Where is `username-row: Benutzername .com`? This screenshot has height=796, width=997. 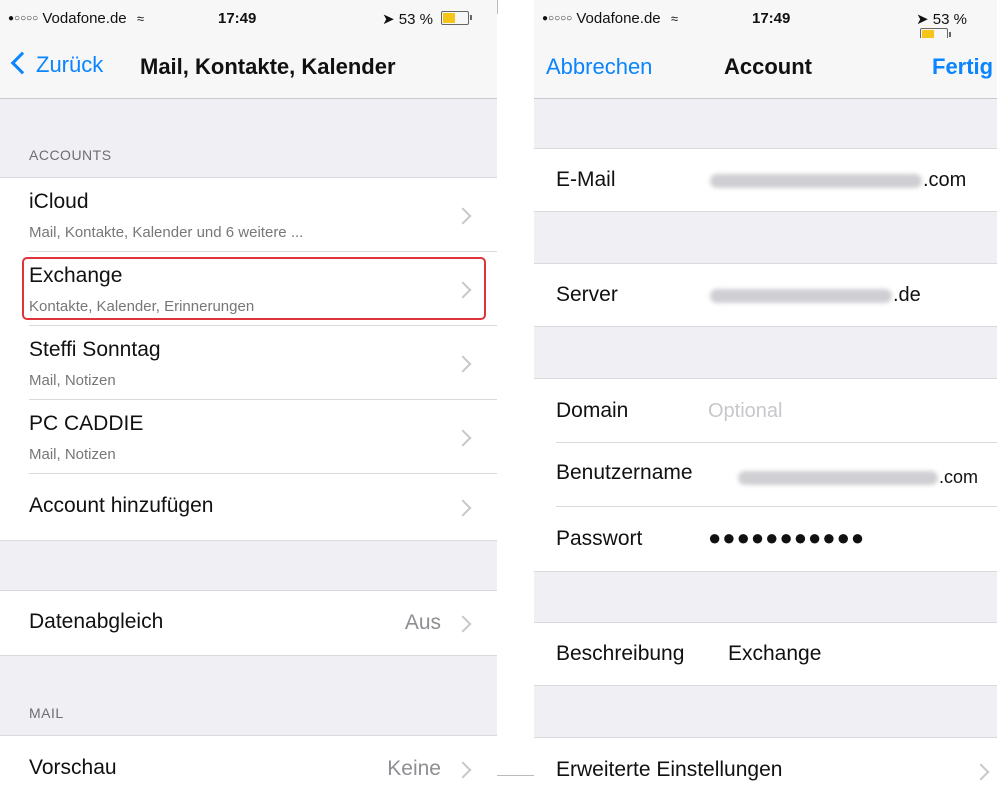
username-row: Benutzername .com is located at coordinates (765, 475).